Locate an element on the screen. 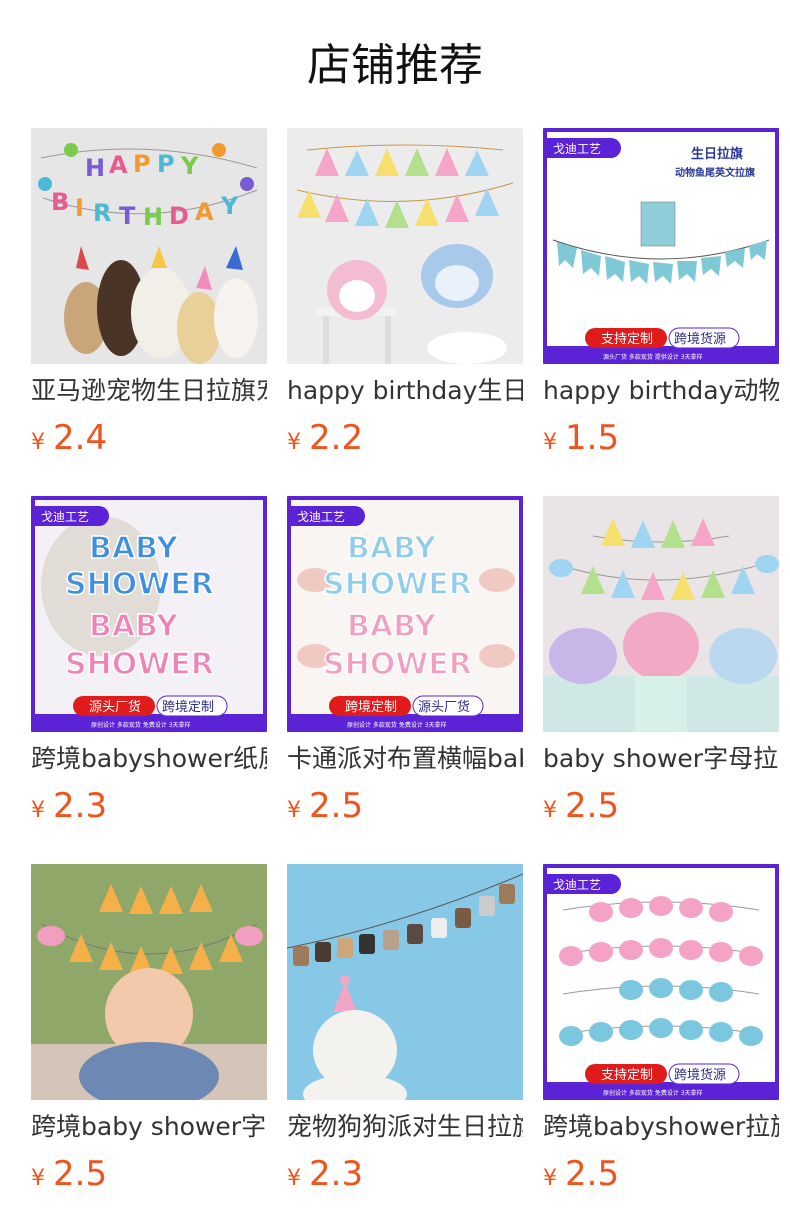 The width and height of the screenshot is (790, 1232). badge-right: 跨境定制 is located at coordinates (188, 707).